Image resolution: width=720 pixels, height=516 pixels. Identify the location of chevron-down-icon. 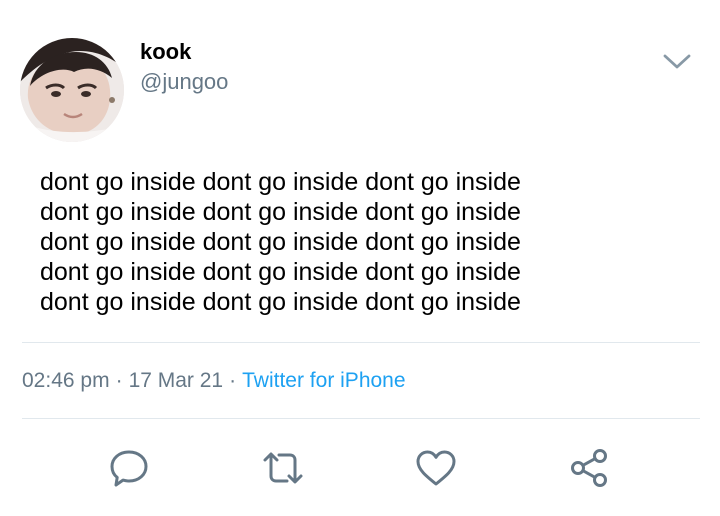
(677, 62).